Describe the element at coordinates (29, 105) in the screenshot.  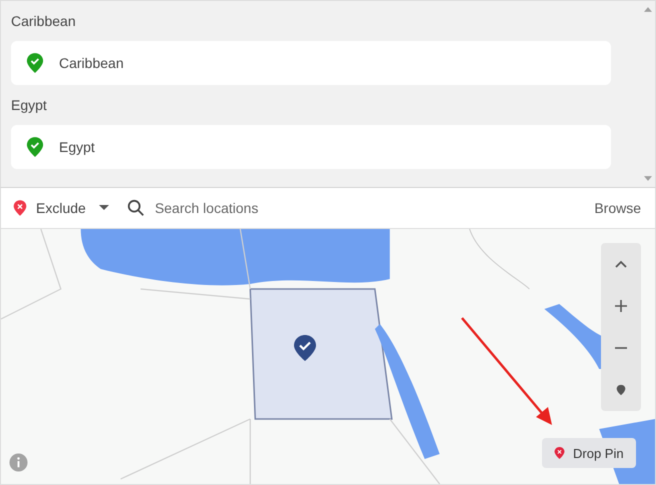
I see `group-heading: Egypt` at that location.